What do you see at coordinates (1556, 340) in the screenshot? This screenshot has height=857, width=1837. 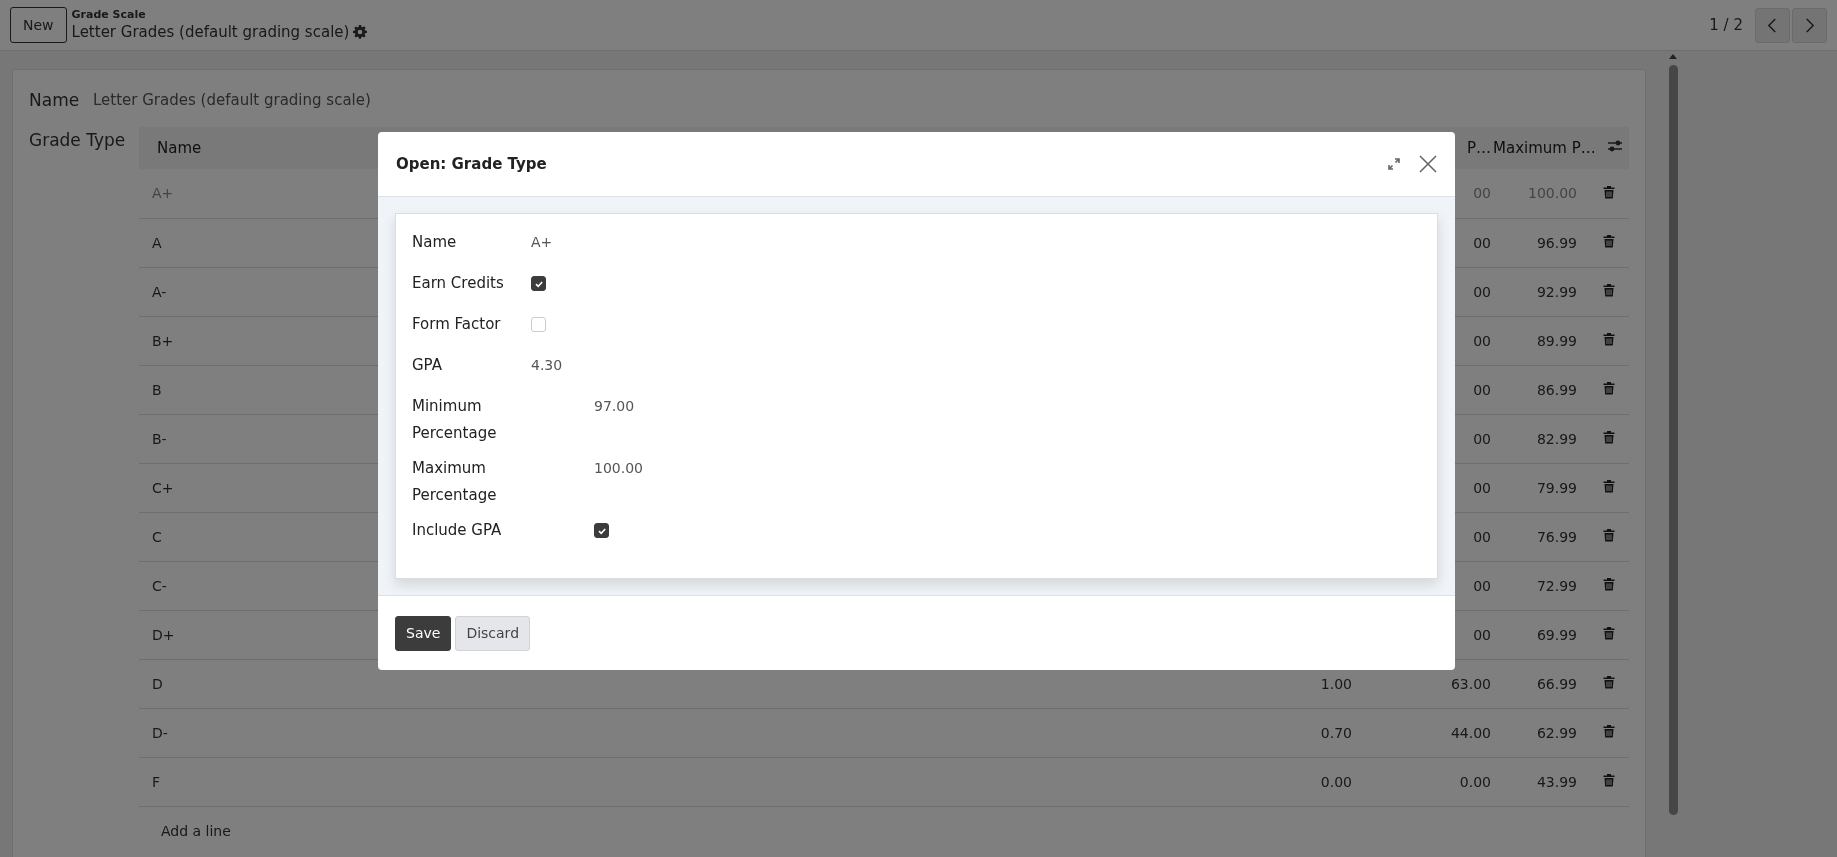 I see `table-cell: 89.99` at bounding box center [1556, 340].